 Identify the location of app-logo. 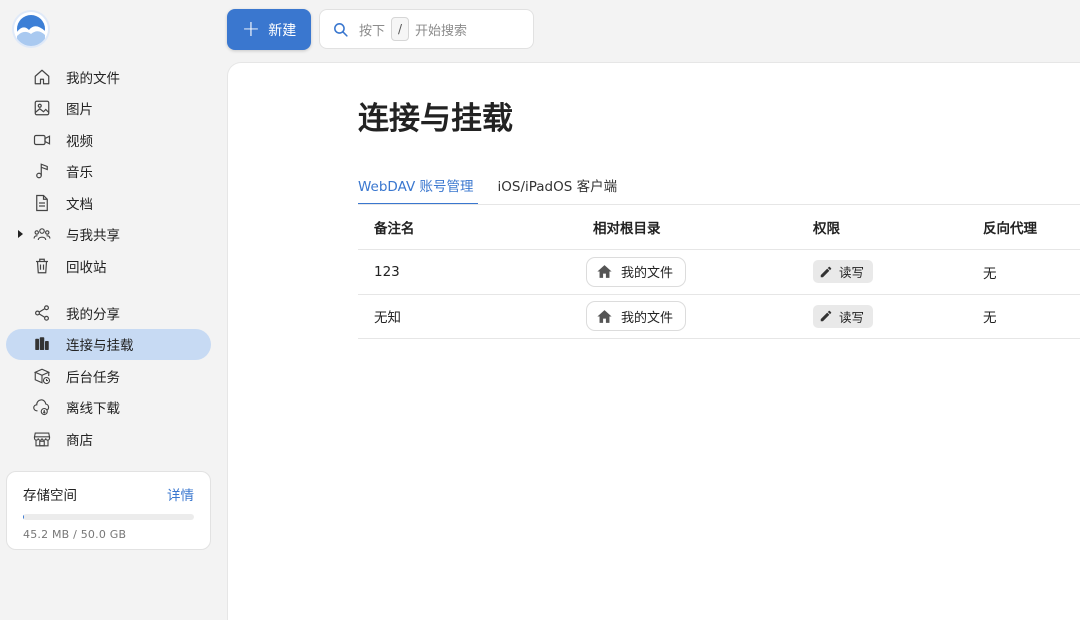
(31, 29).